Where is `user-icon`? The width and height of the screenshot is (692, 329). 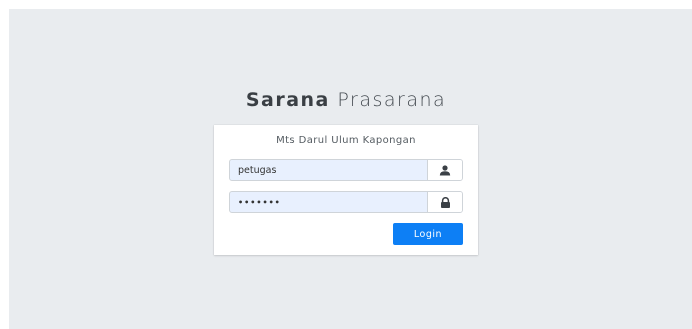 user-icon is located at coordinates (444, 170).